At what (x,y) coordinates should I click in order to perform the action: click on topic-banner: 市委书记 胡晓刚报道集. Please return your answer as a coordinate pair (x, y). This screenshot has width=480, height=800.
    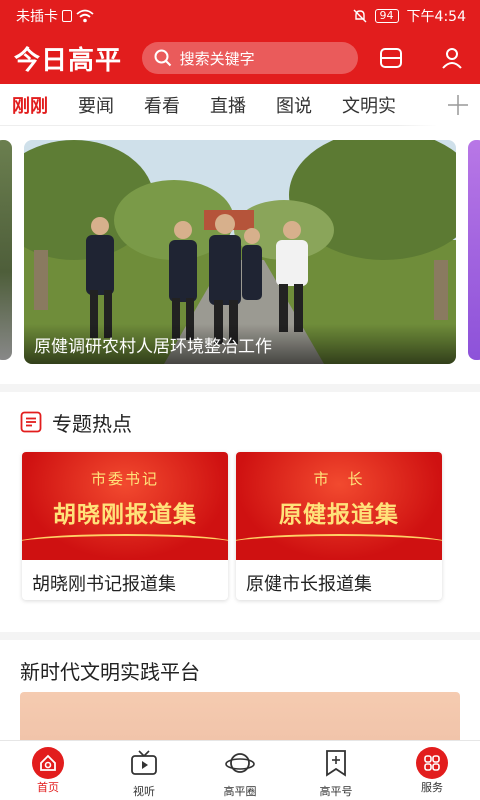
    Looking at the image, I should click on (125, 506).